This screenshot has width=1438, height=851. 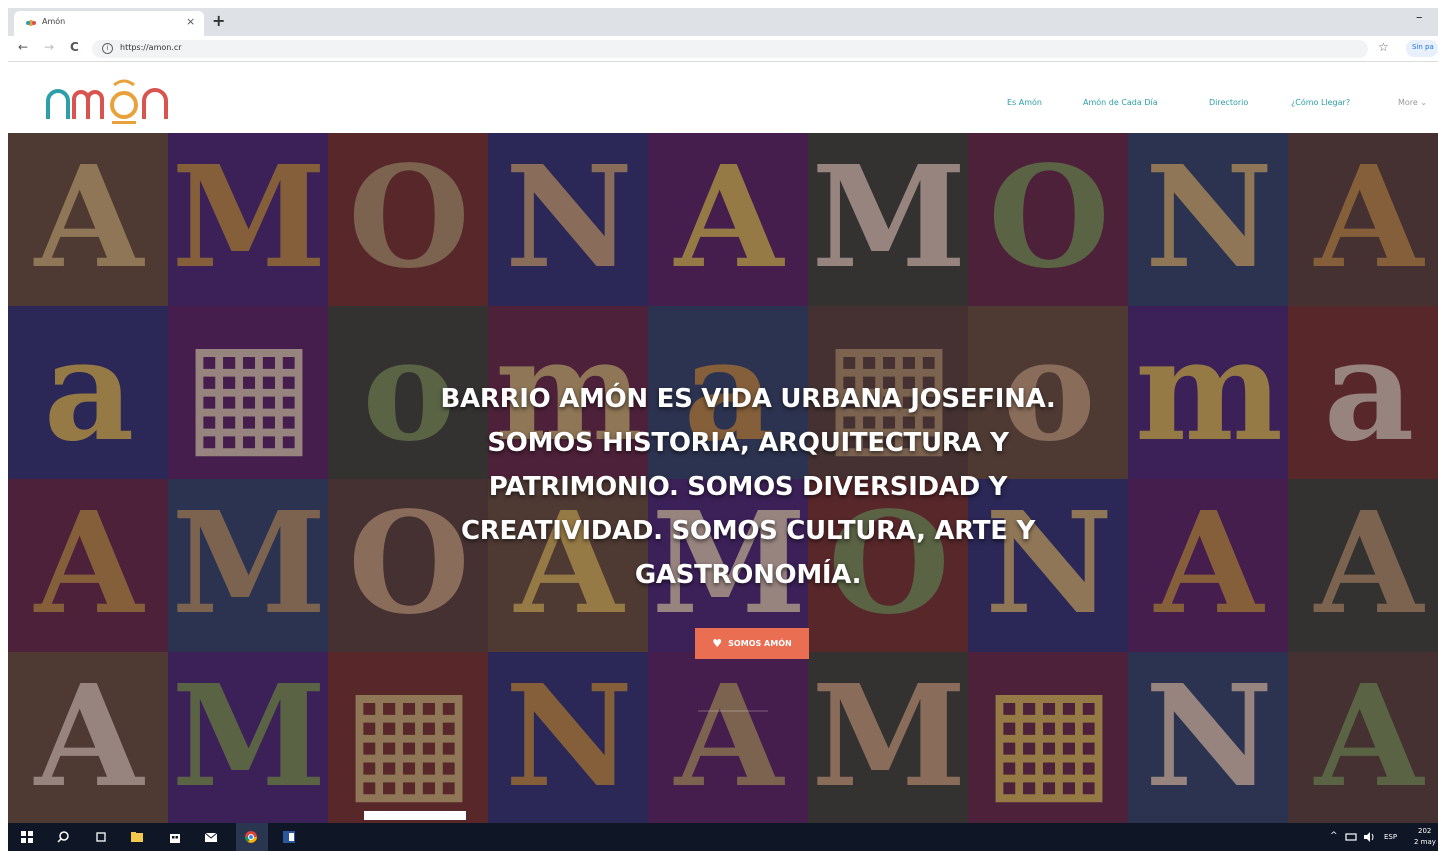 I want to click on browser-tab: Amón ×, so click(x=109, y=23).